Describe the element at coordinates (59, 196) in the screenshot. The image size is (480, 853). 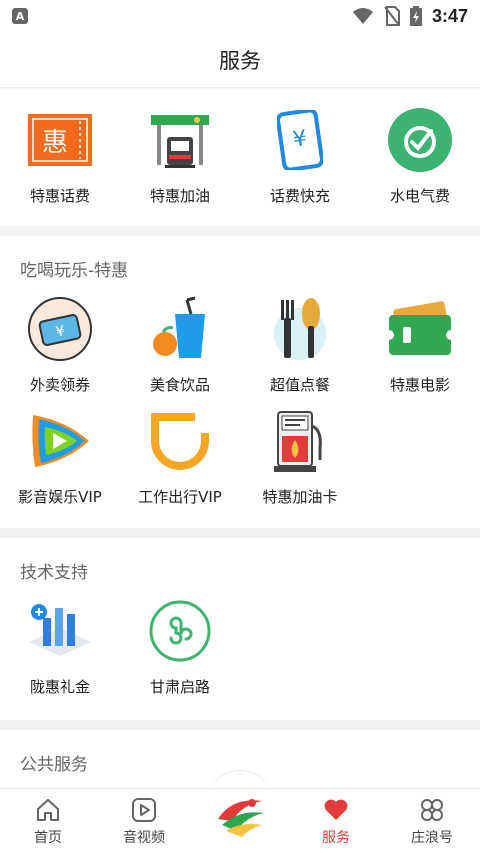
I see `service-label: 特惠话费` at that location.